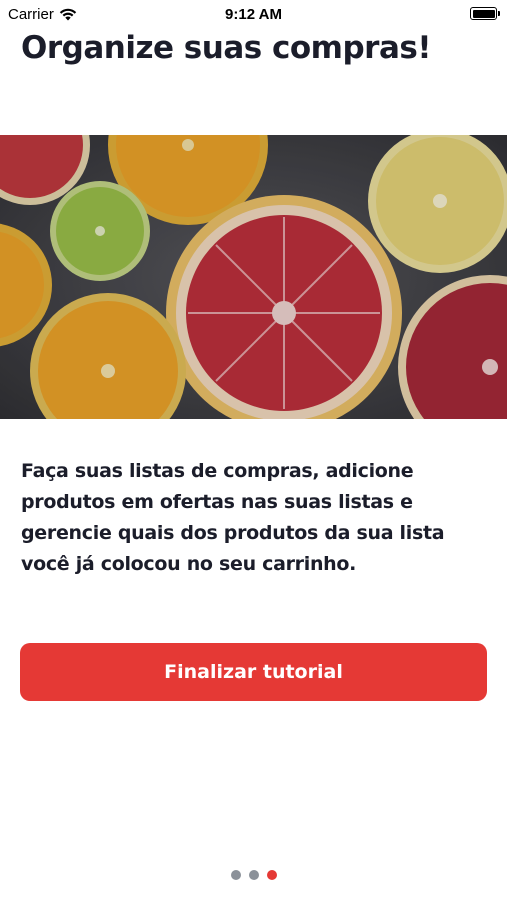 Image resolution: width=507 pixels, height=900 pixels. Describe the element at coordinates (253, 672) in the screenshot. I see `finish-tutorial-button: Finalizar tutorial` at that location.